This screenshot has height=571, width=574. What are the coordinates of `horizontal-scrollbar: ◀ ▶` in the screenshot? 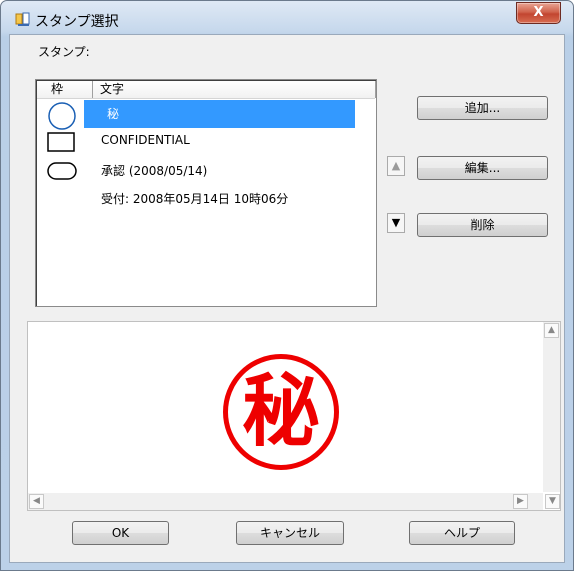 It's located at (285, 501).